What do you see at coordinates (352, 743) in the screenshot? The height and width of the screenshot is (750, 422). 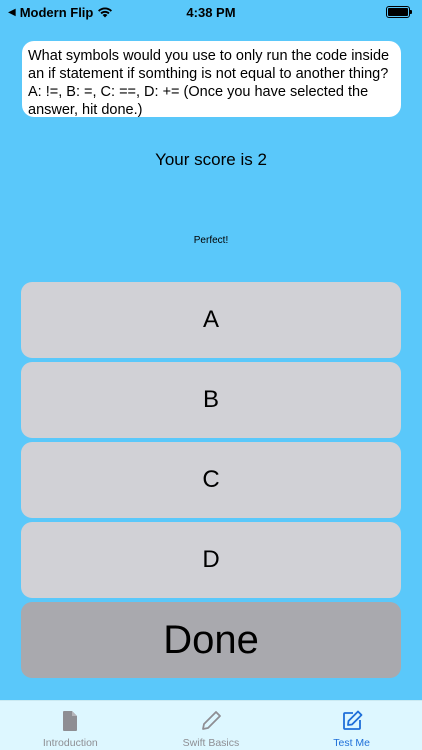 I see `tab-test-me-label: Test Me` at bounding box center [352, 743].